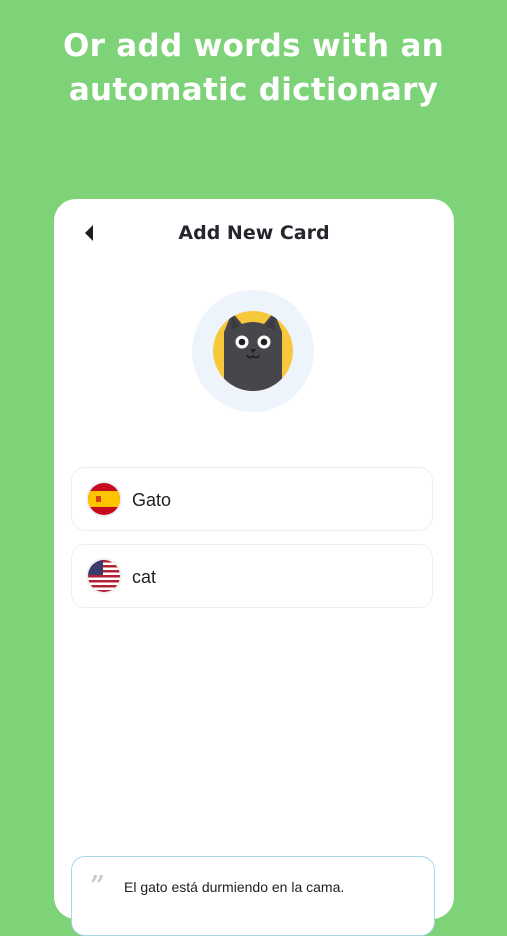 This screenshot has width=507, height=936. What do you see at coordinates (234, 887) in the screenshot?
I see `example-sentence-text: El gato está durmiendo en la cama.` at bounding box center [234, 887].